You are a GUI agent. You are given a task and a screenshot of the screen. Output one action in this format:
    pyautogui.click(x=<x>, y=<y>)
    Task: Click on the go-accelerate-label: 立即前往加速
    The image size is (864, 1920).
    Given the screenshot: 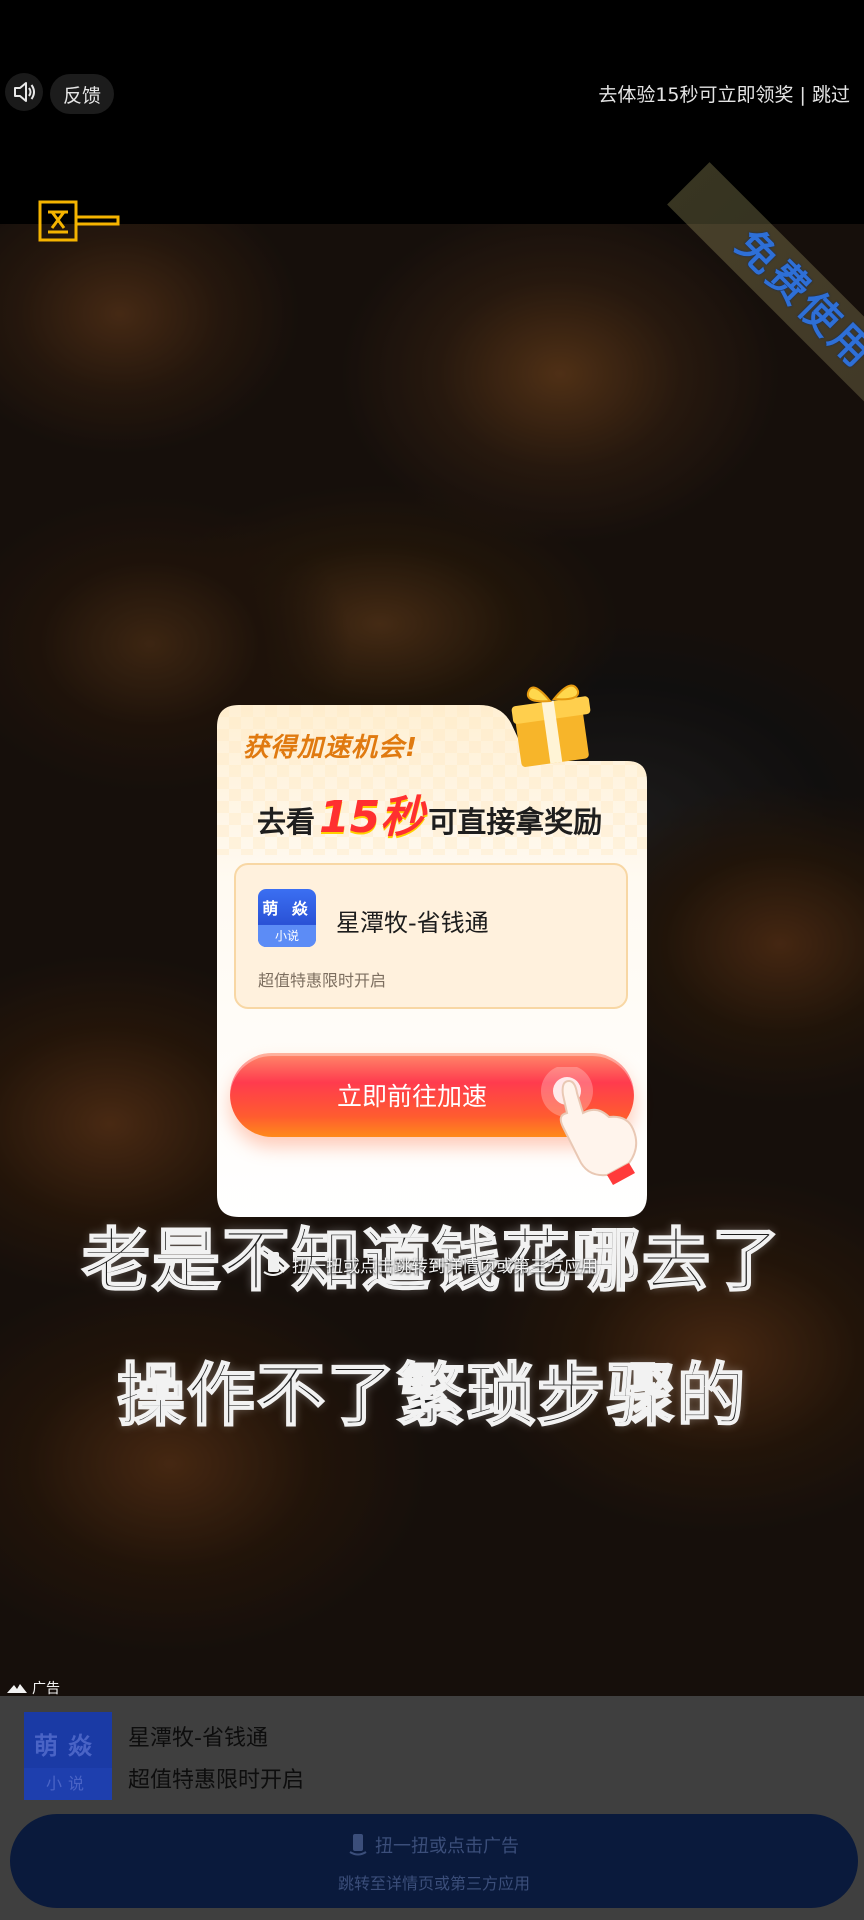 What is the action you would take?
    pyautogui.click(x=411, y=1096)
    